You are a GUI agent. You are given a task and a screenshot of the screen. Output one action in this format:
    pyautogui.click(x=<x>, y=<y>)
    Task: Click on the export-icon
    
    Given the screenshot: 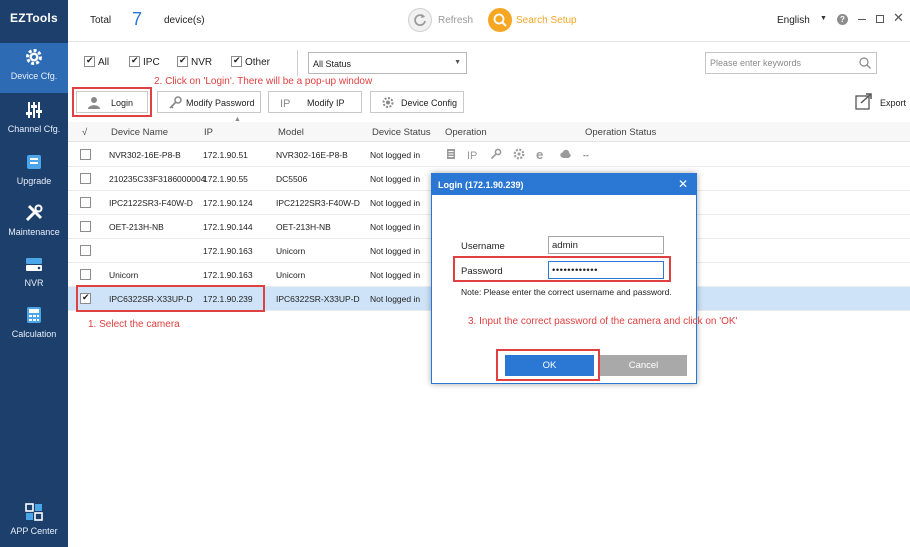 What is the action you would take?
    pyautogui.click(x=863, y=101)
    